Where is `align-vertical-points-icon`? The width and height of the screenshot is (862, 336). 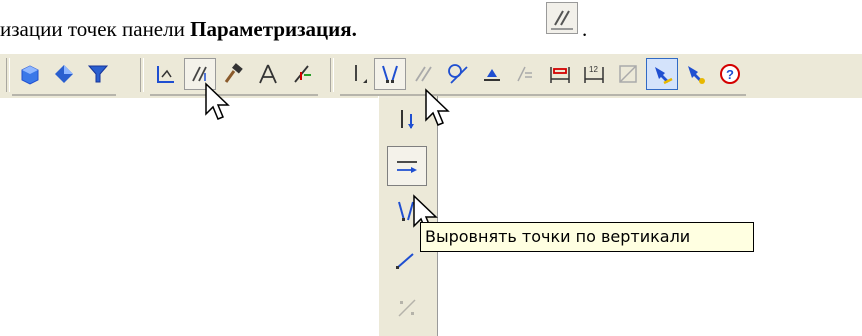 align-vertical-points-icon is located at coordinates (390, 74).